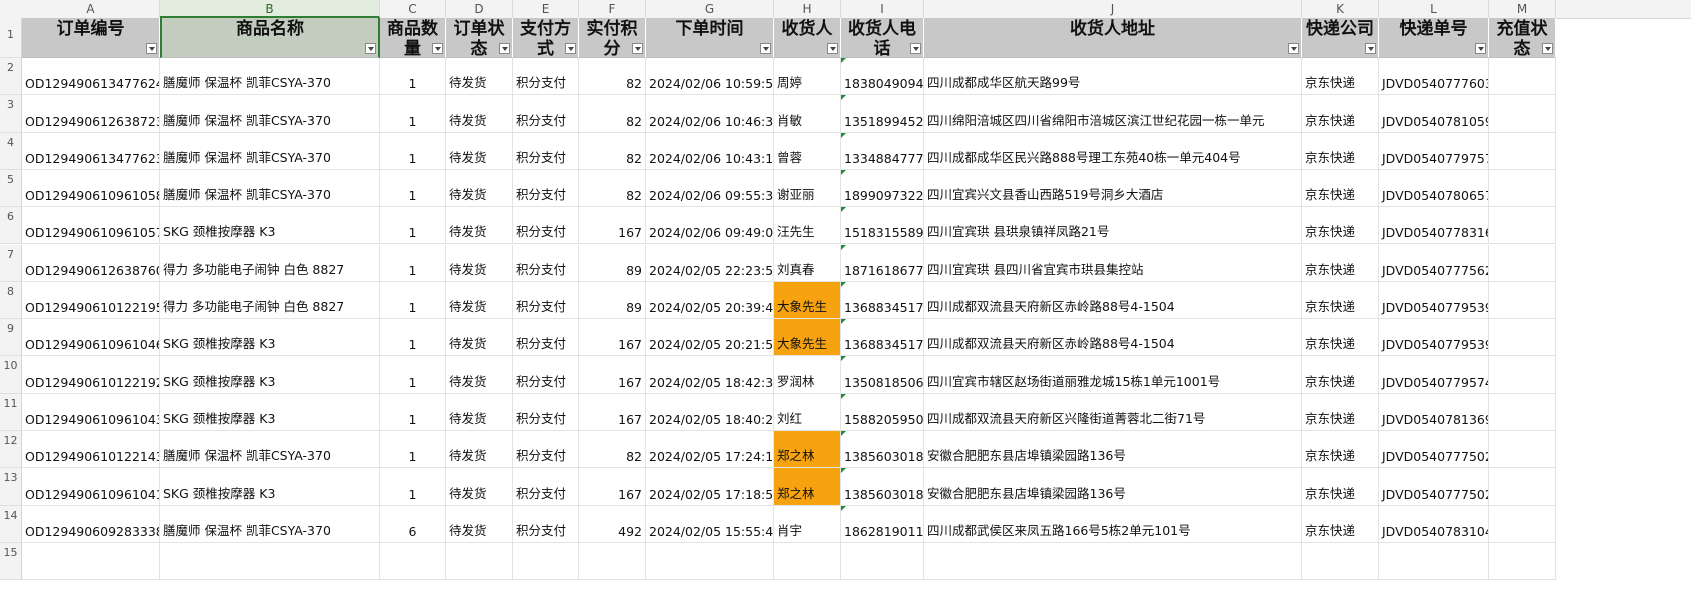  Describe the element at coordinates (11, 114) in the screenshot. I see `row-number: 3` at that location.